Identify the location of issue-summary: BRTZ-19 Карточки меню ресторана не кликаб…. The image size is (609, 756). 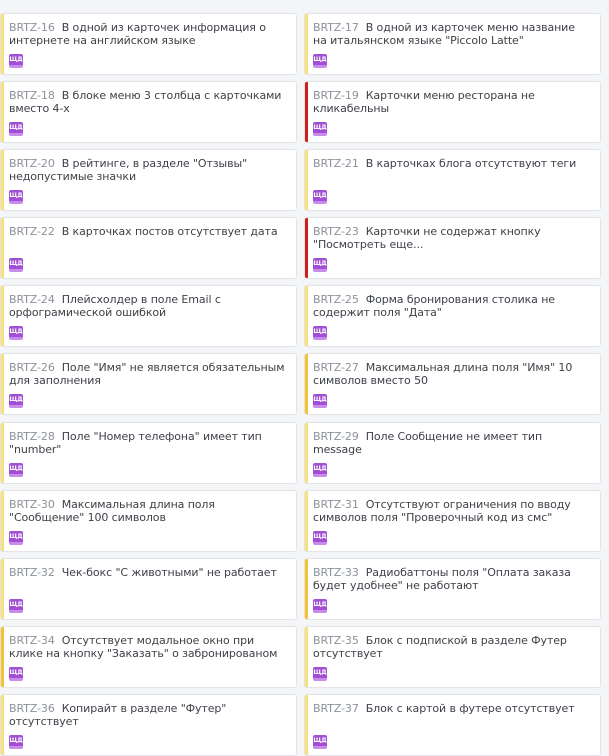
(452, 102).